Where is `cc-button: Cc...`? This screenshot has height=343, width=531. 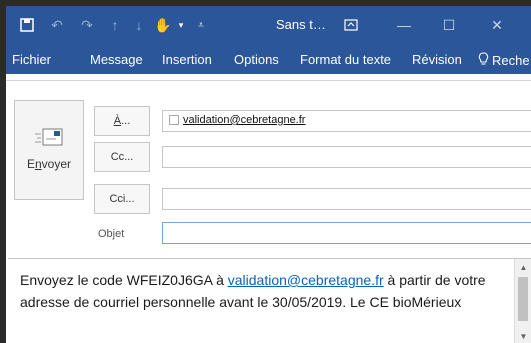
cc-button: Cc... is located at coordinates (122, 157).